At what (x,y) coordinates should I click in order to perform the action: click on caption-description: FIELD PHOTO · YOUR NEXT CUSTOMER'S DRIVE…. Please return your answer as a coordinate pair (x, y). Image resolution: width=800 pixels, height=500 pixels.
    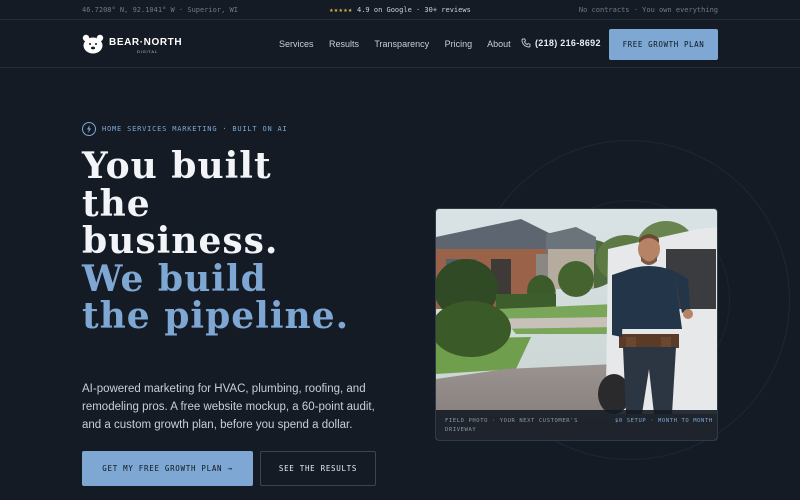
    Looking at the image, I should click on (511, 425).